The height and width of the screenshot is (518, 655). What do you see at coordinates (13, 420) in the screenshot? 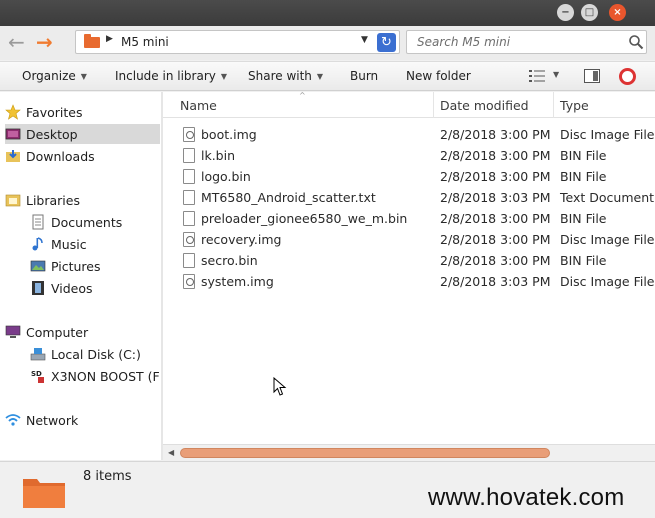
I see `network-icon` at bounding box center [13, 420].